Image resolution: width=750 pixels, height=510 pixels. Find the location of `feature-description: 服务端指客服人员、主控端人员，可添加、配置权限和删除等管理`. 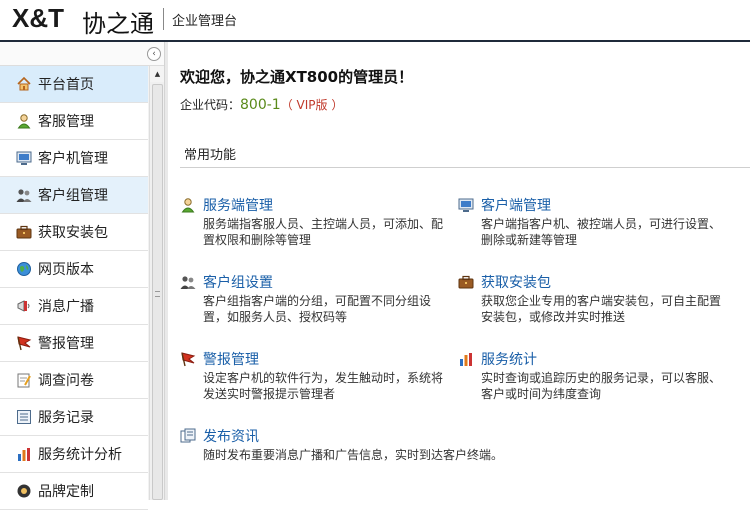

feature-description: 服务端指客服人员、主控端人员，可添加、配置权限和删除等管理 is located at coordinates (323, 232).